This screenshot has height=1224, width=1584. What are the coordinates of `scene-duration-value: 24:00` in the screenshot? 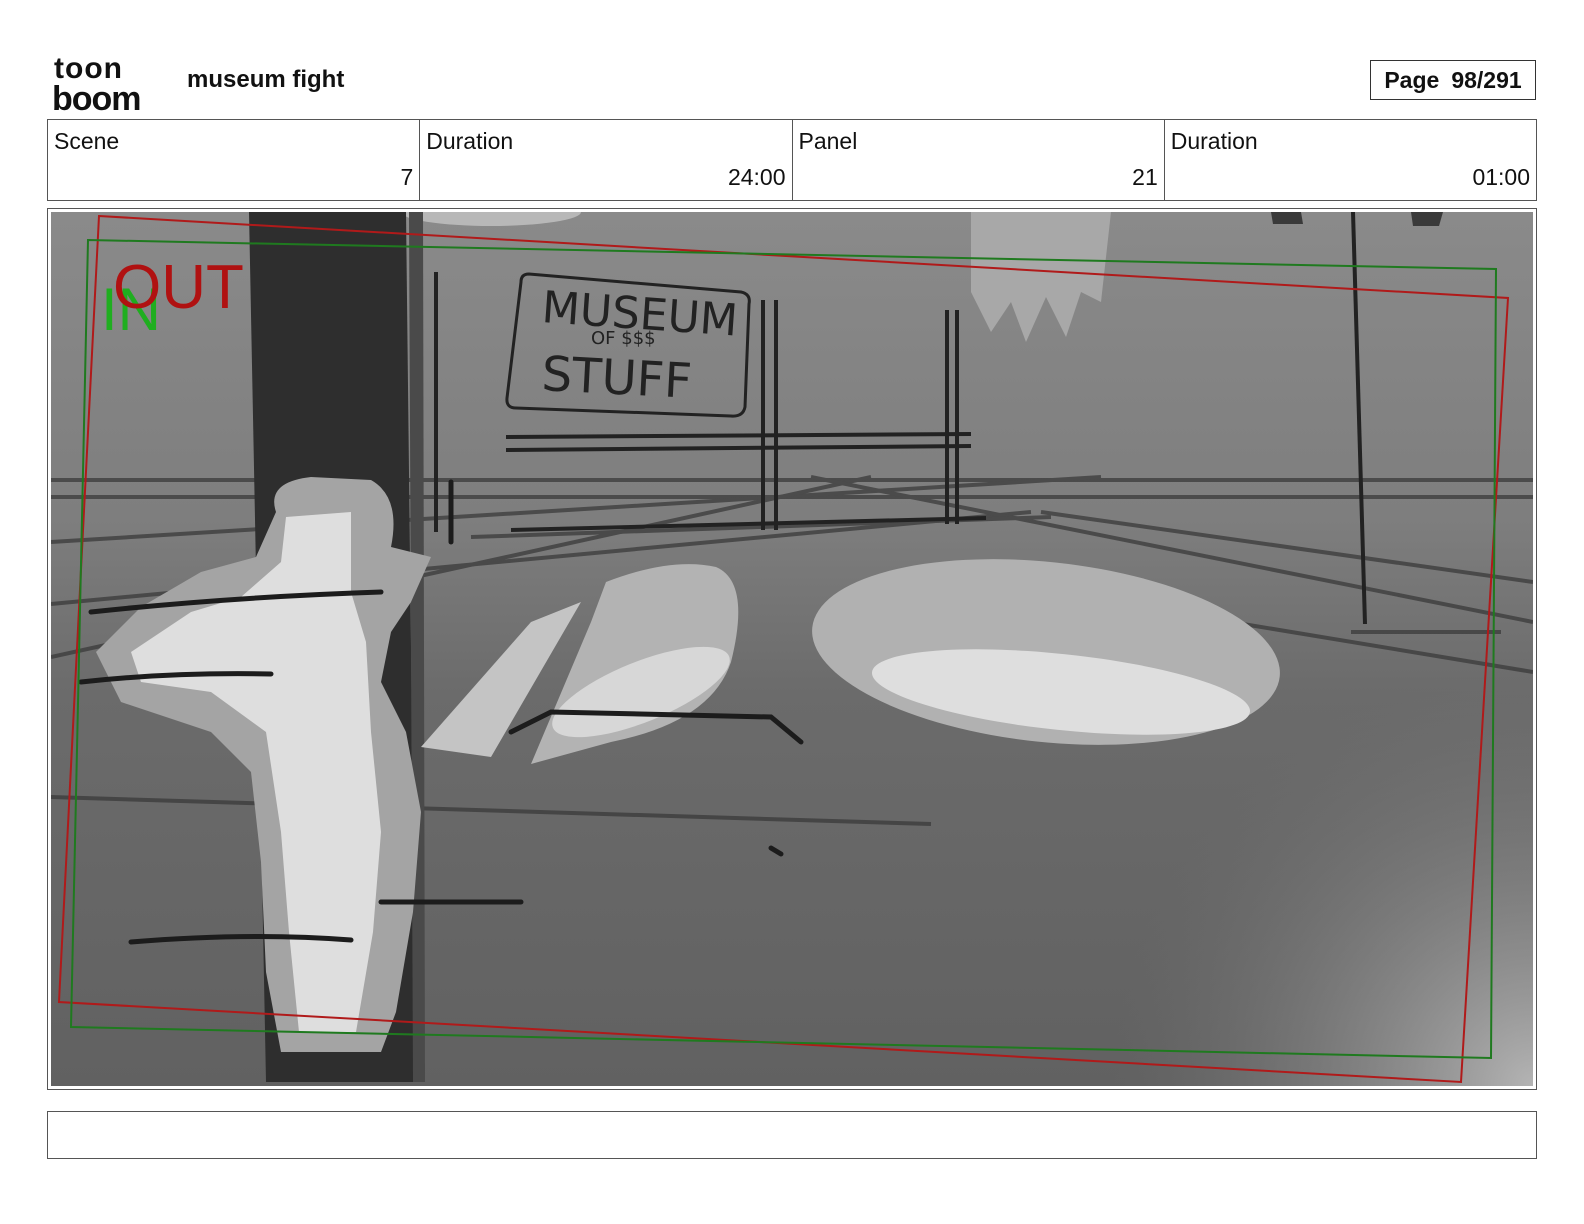 It's located at (756, 177).